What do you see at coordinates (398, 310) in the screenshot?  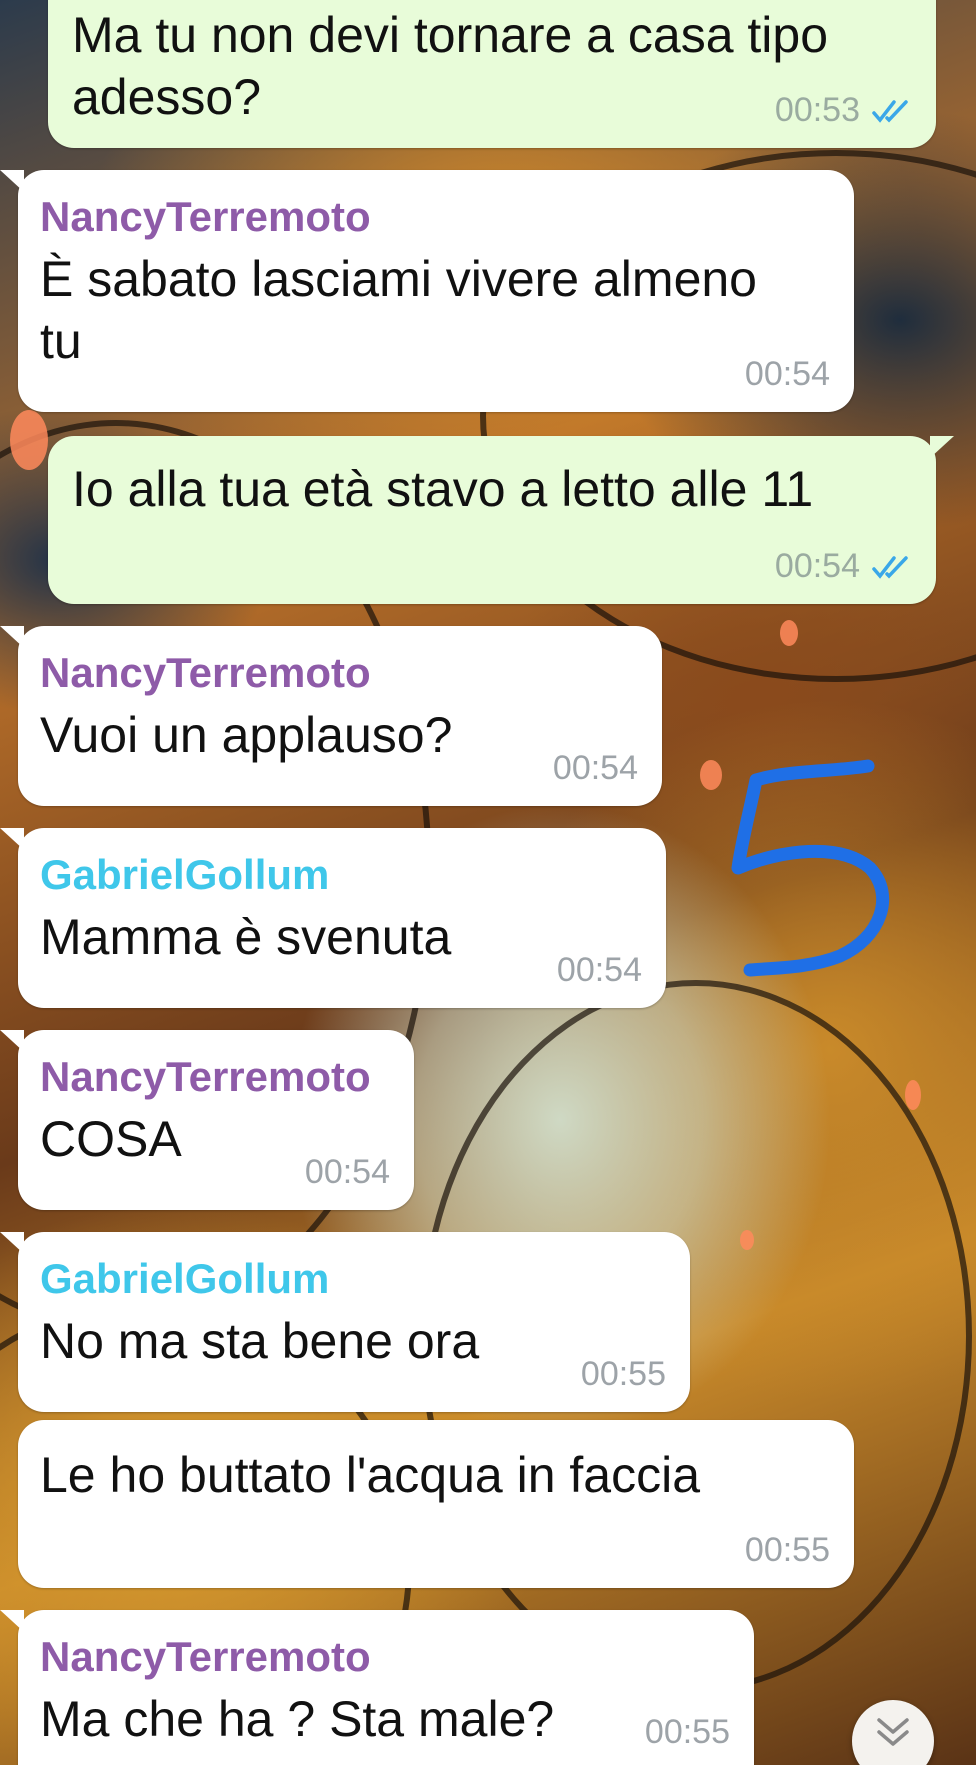 I see `message-text: È sabato lasciami vivere almeno tu` at bounding box center [398, 310].